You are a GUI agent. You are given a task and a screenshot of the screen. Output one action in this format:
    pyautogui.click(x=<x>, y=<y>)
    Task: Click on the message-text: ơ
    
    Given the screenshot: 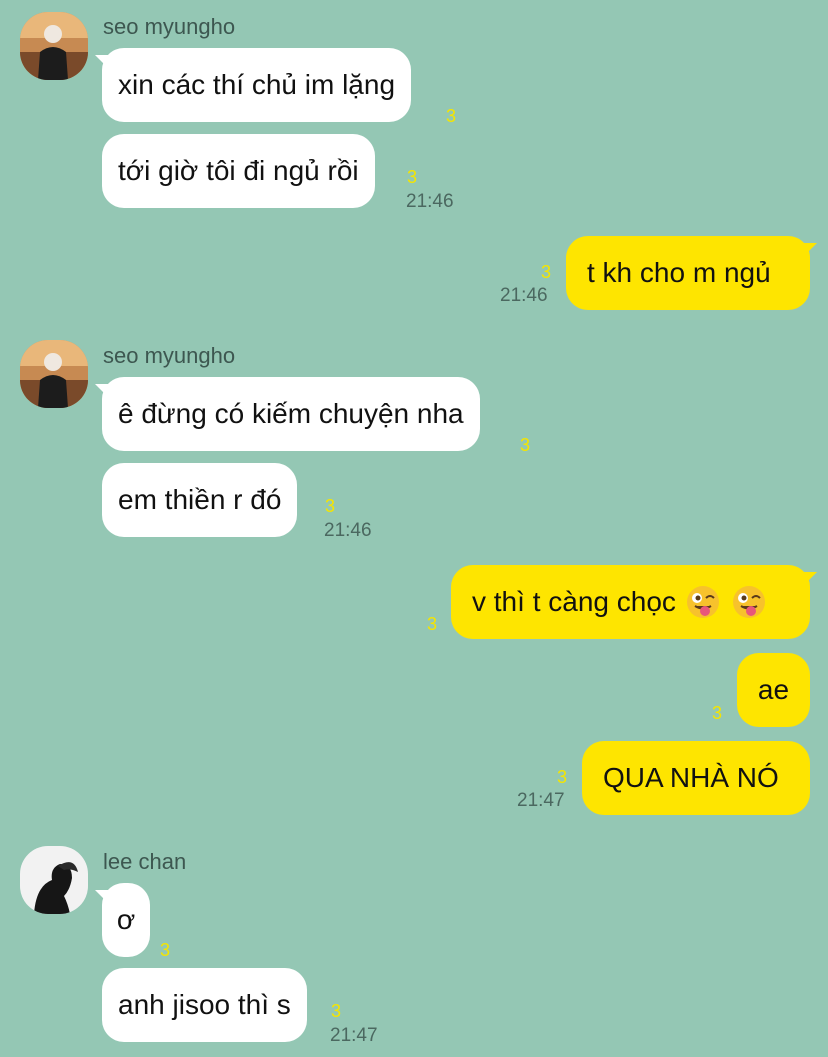 What is the action you would take?
    pyautogui.click(x=126, y=919)
    